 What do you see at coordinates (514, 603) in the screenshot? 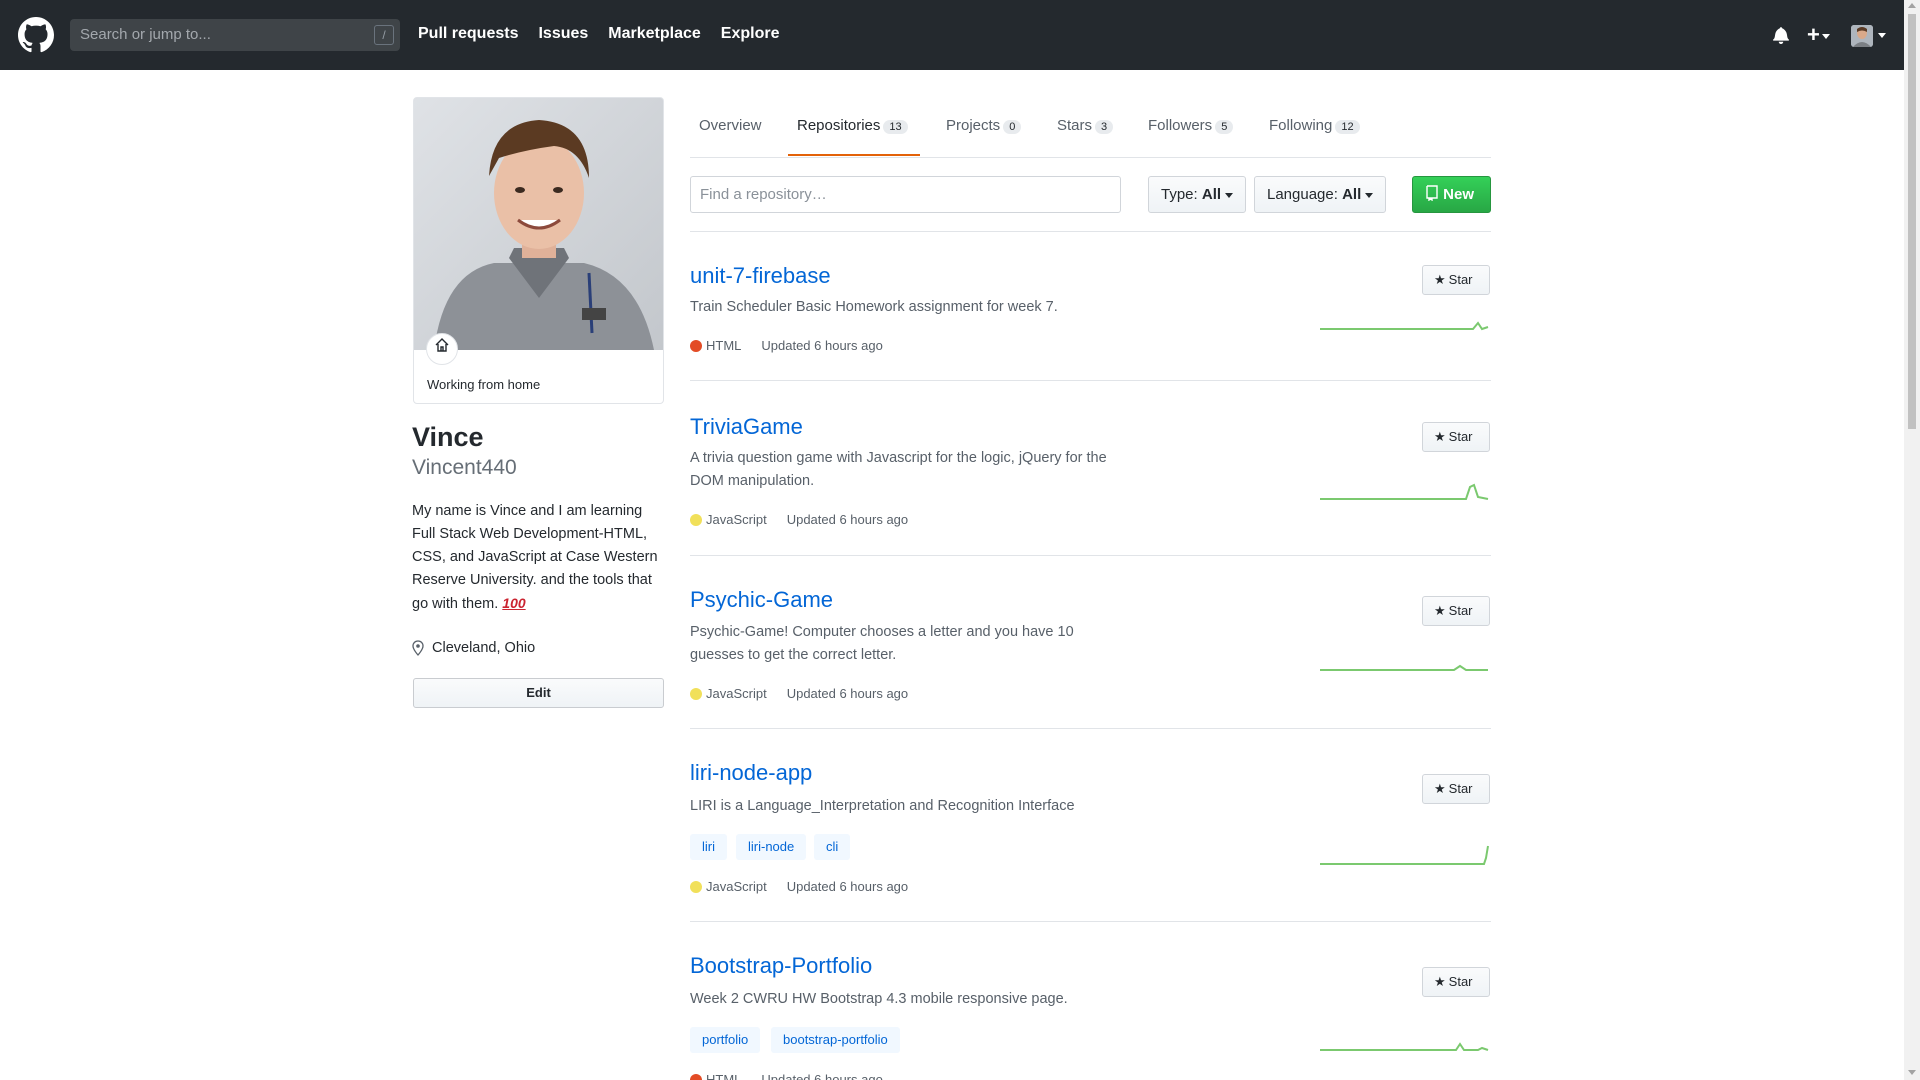
I see `hundred-points-emoji-icon: 100` at bounding box center [514, 603].